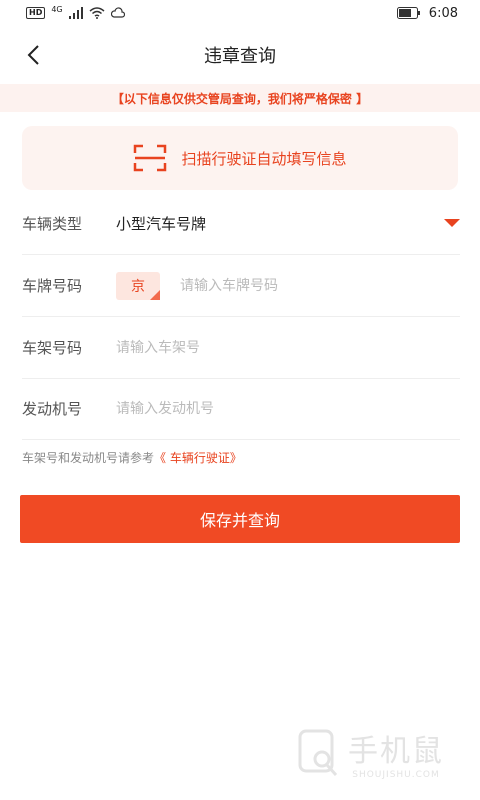 Image resolution: width=480 pixels, height=800 pixels. What do you see at coordinates (288, 347) in the screenshot?
I see `frame-number-input` at bounding box center [288, 347].